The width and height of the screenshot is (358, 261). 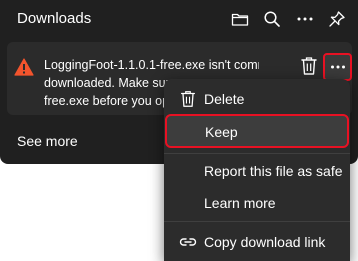 I want to click on menu-item-label: Keep, so click(x=221, y=132).